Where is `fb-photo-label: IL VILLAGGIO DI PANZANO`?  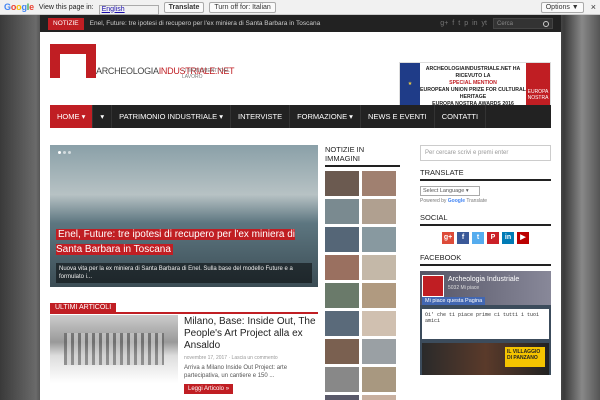
fb-photo-label: IL VILLAGGIO DI PANZANO is located at coordinates (525, 357).